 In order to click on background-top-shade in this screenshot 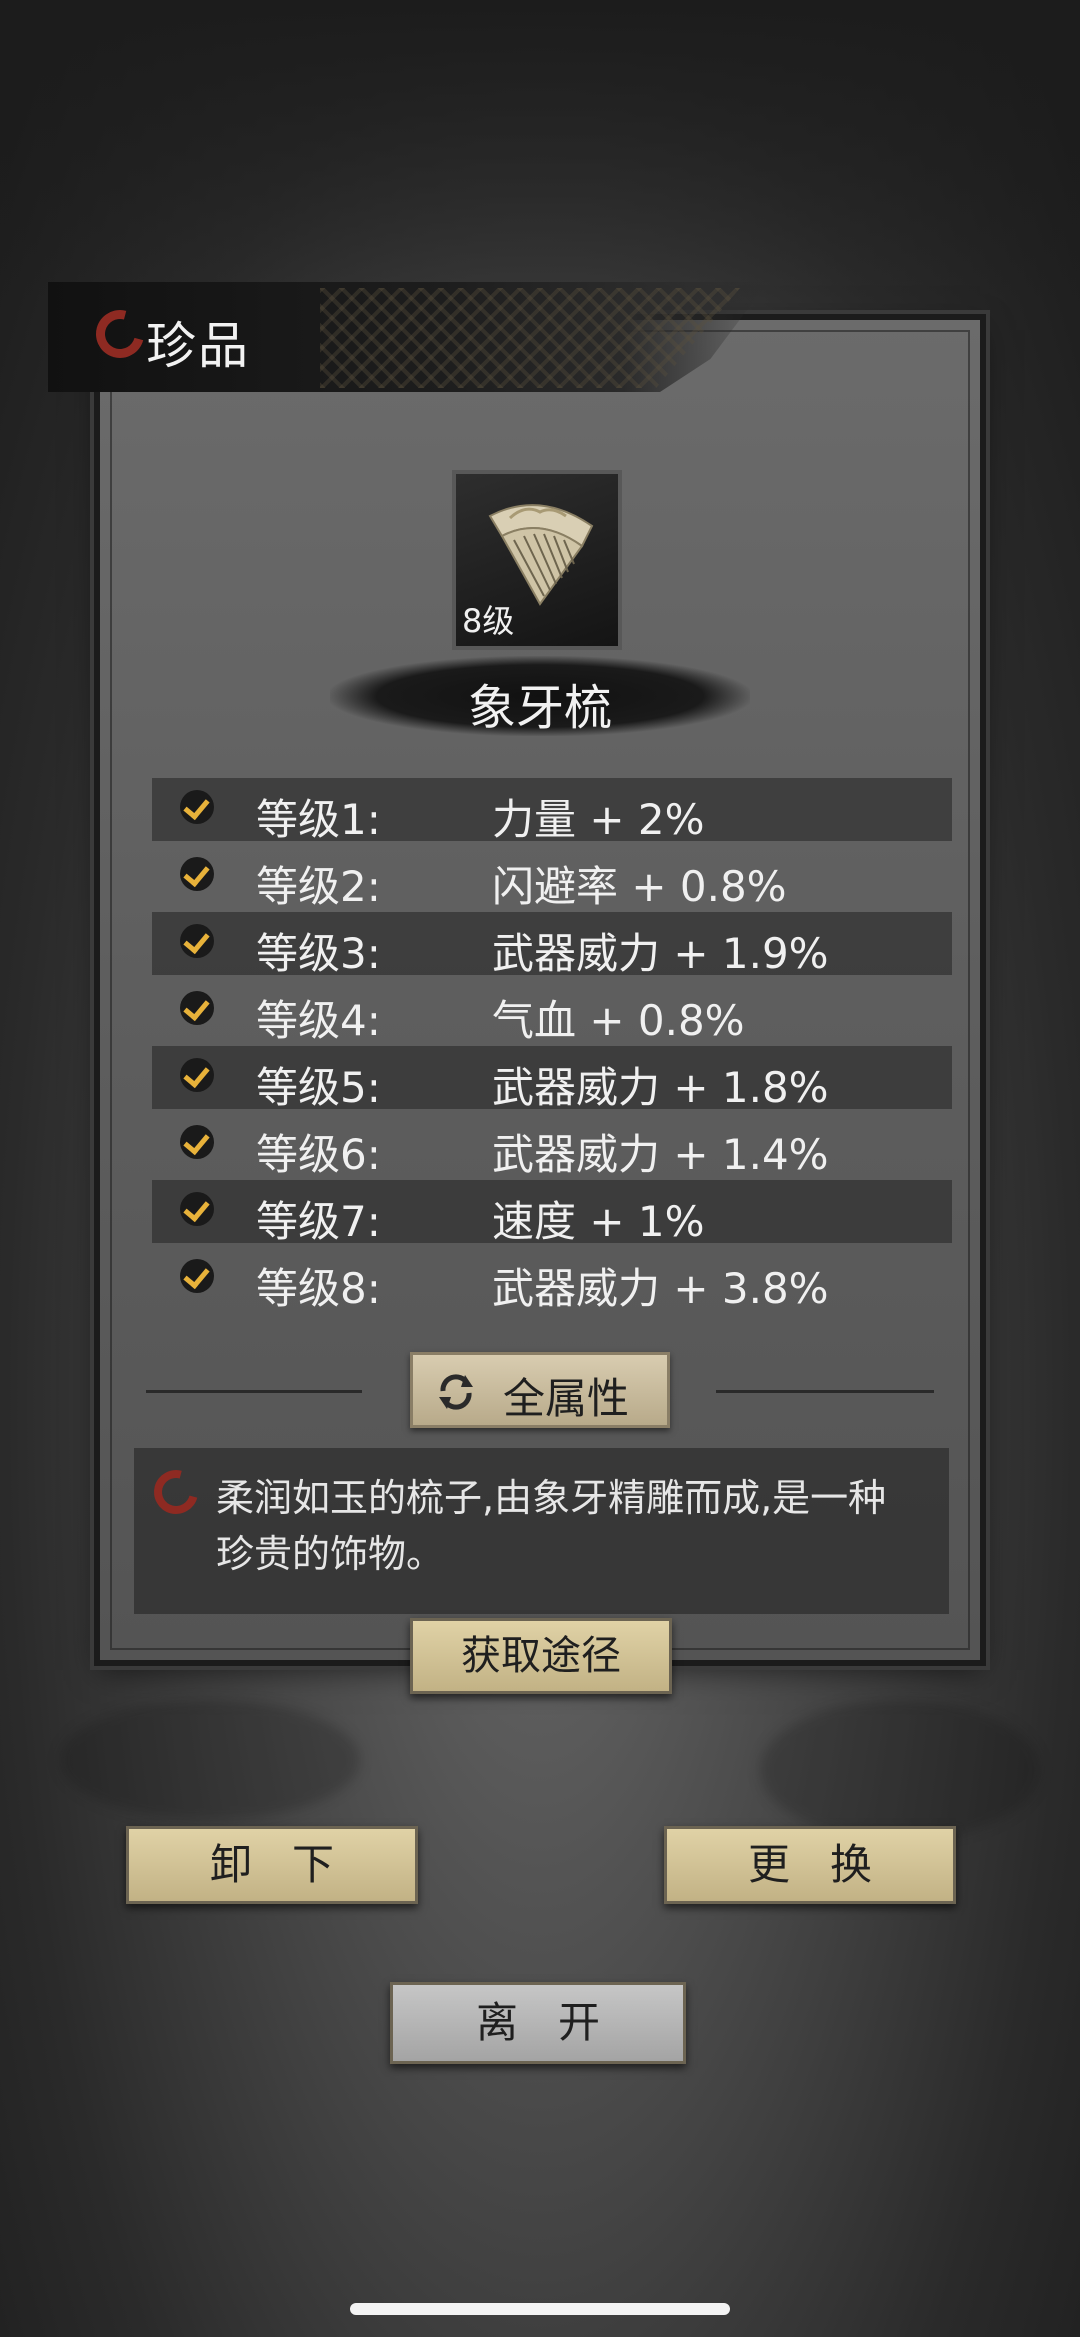, I will do `click(540, 150)`.